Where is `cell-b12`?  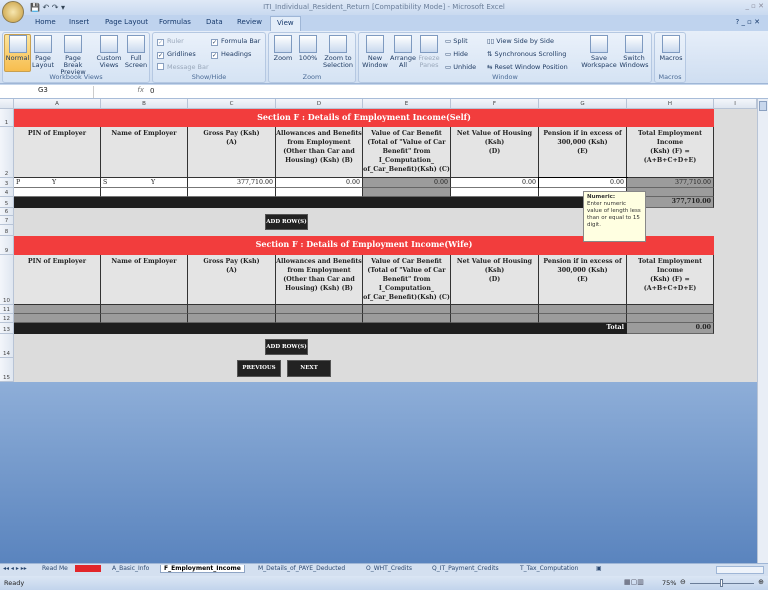
cell-b12 is located at coordinates (144, 318).